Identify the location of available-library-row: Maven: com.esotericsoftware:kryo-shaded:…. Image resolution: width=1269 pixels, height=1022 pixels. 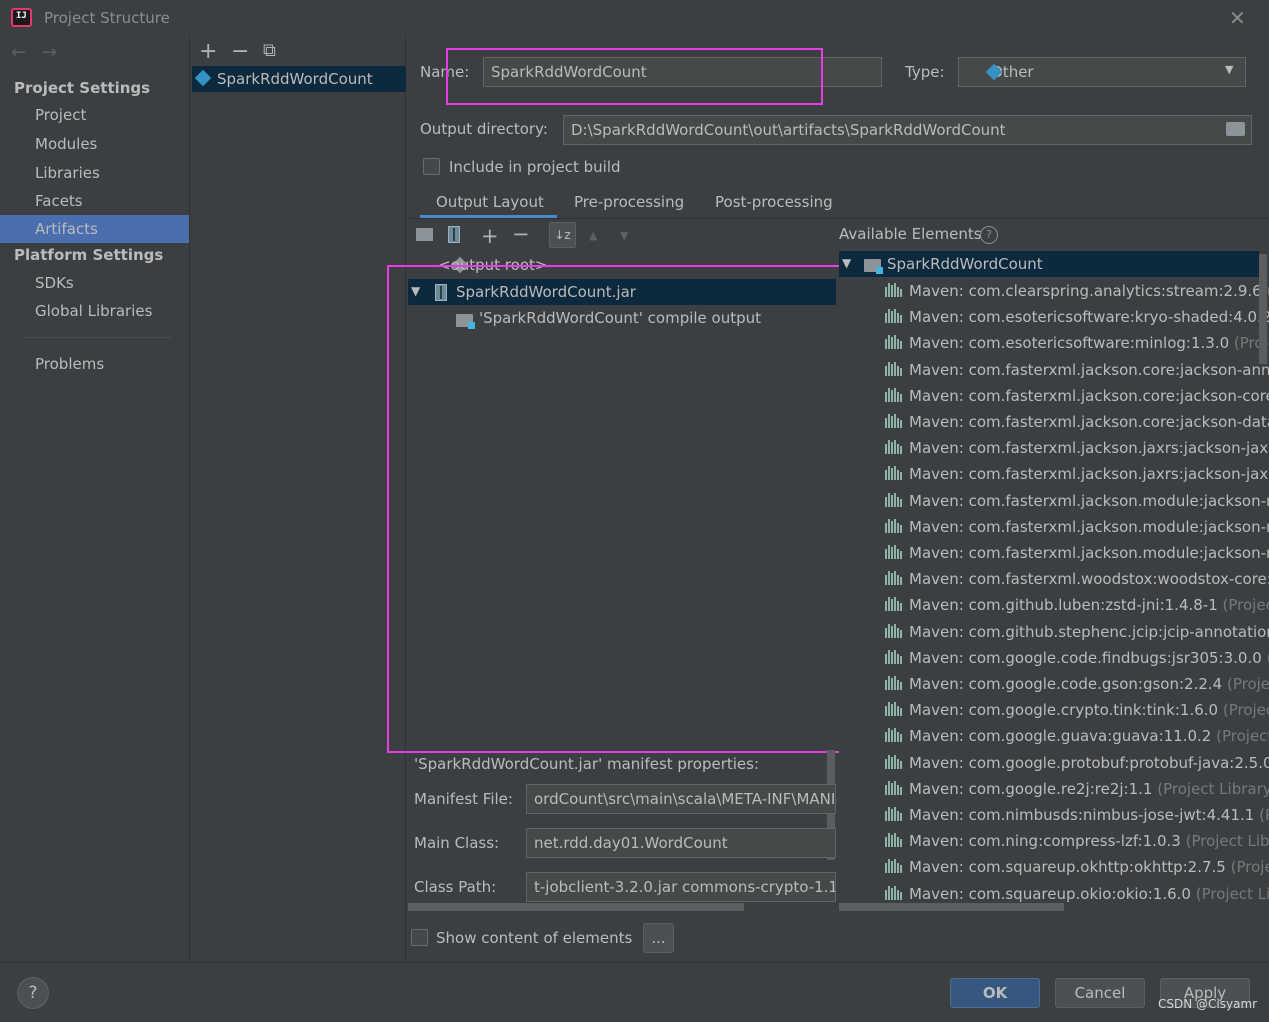
(1077, 317).